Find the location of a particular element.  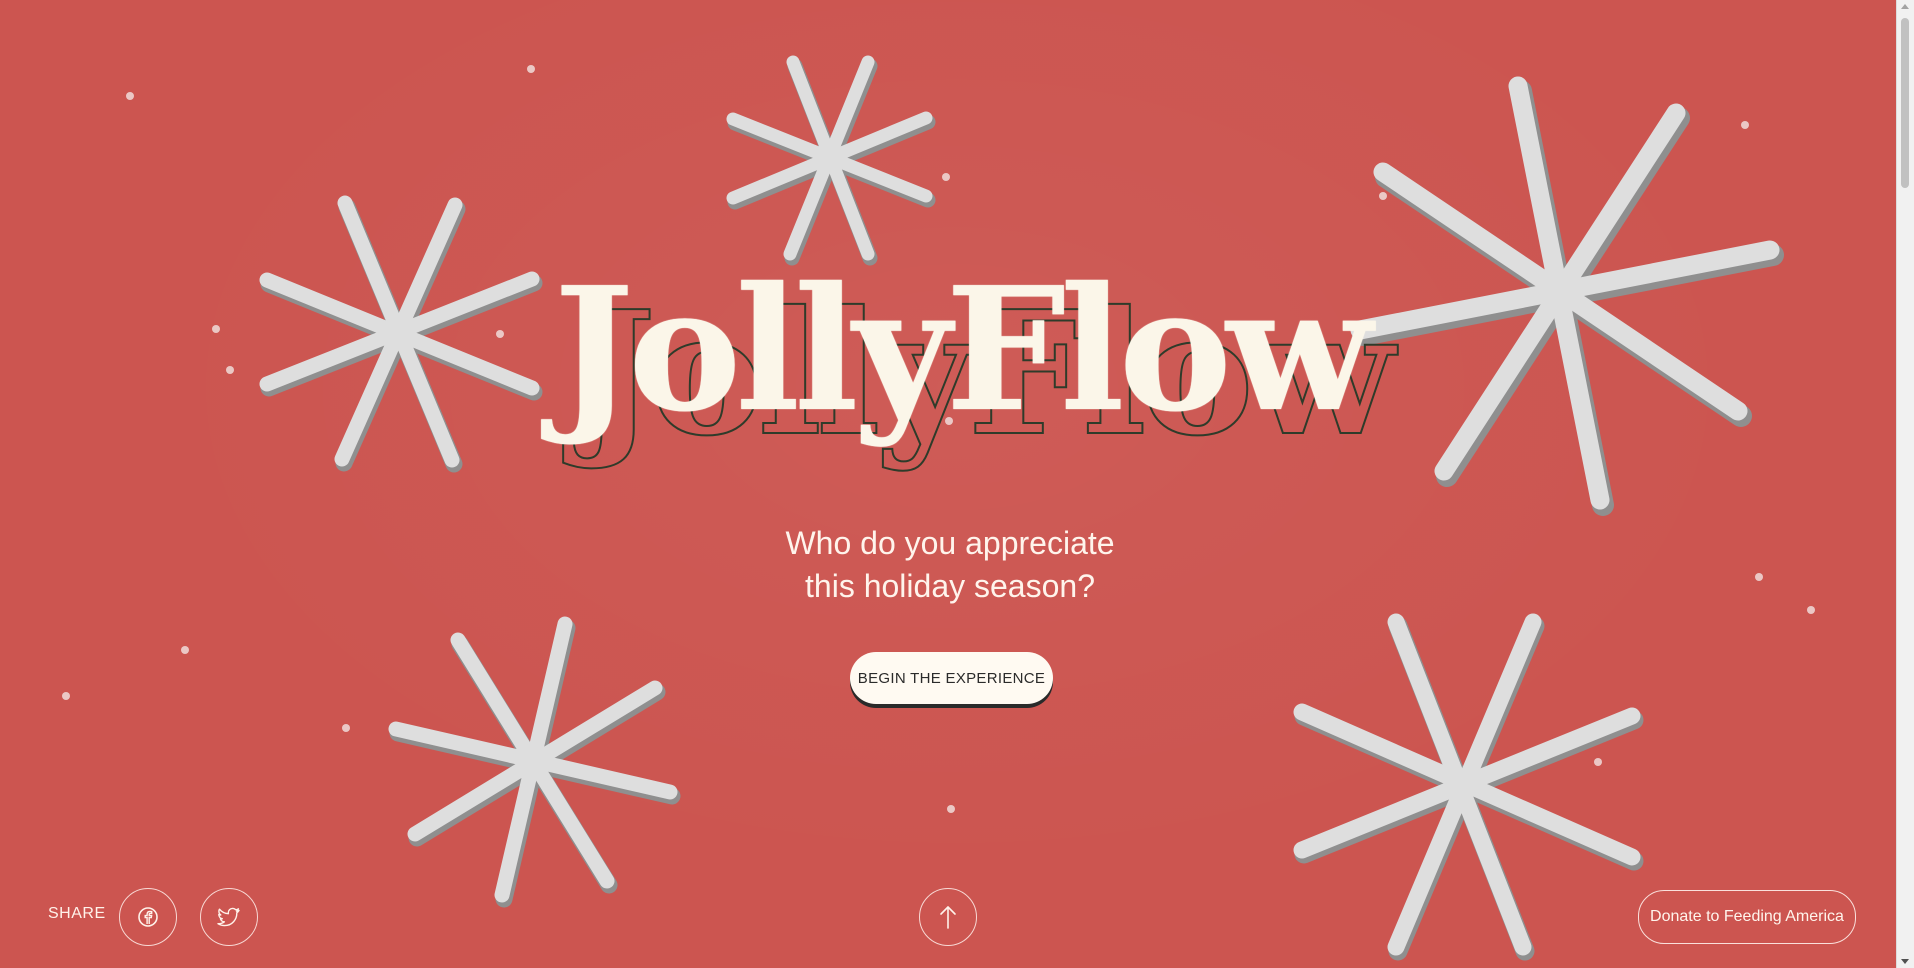

begin-experience-button: BEGIN THE EXPERIENCE is located at coordinates (951, 678).